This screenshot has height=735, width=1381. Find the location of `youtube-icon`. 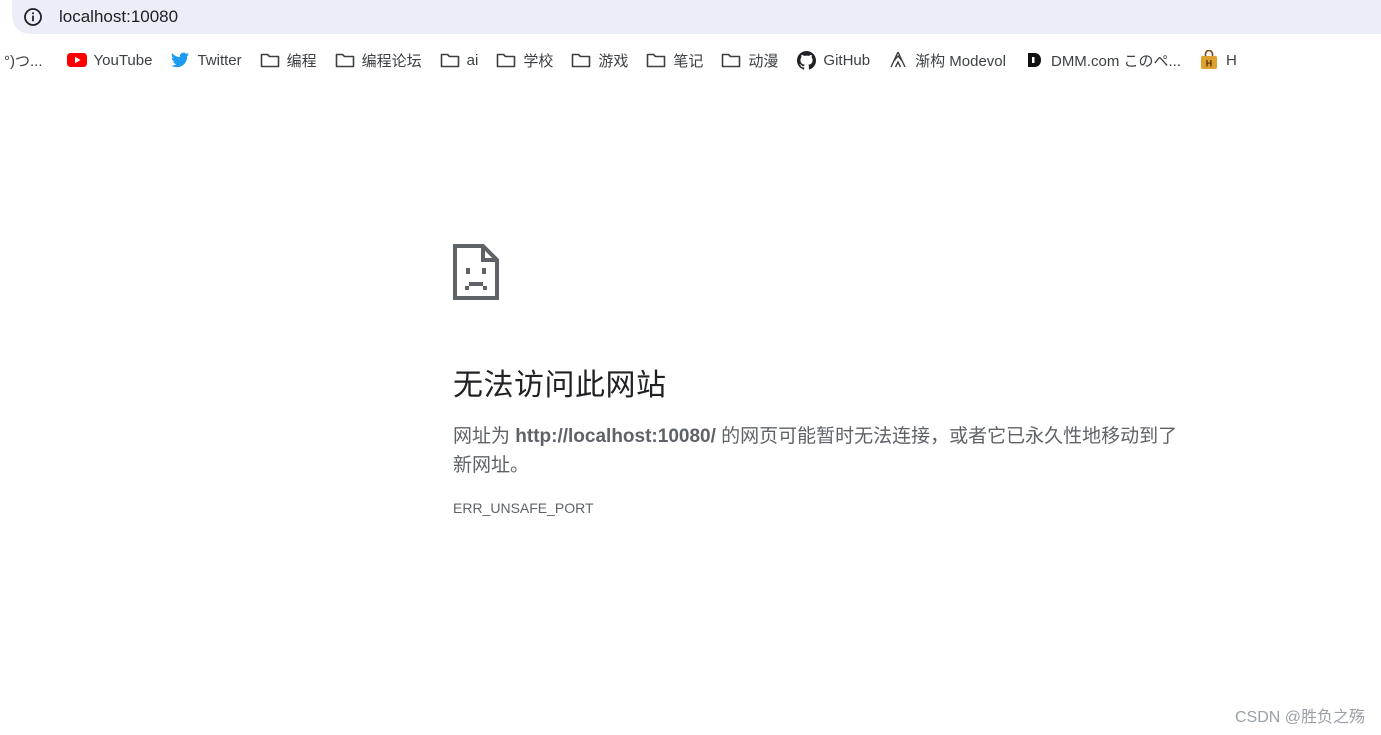

youtube-icon is located at coordinates (76, 60).